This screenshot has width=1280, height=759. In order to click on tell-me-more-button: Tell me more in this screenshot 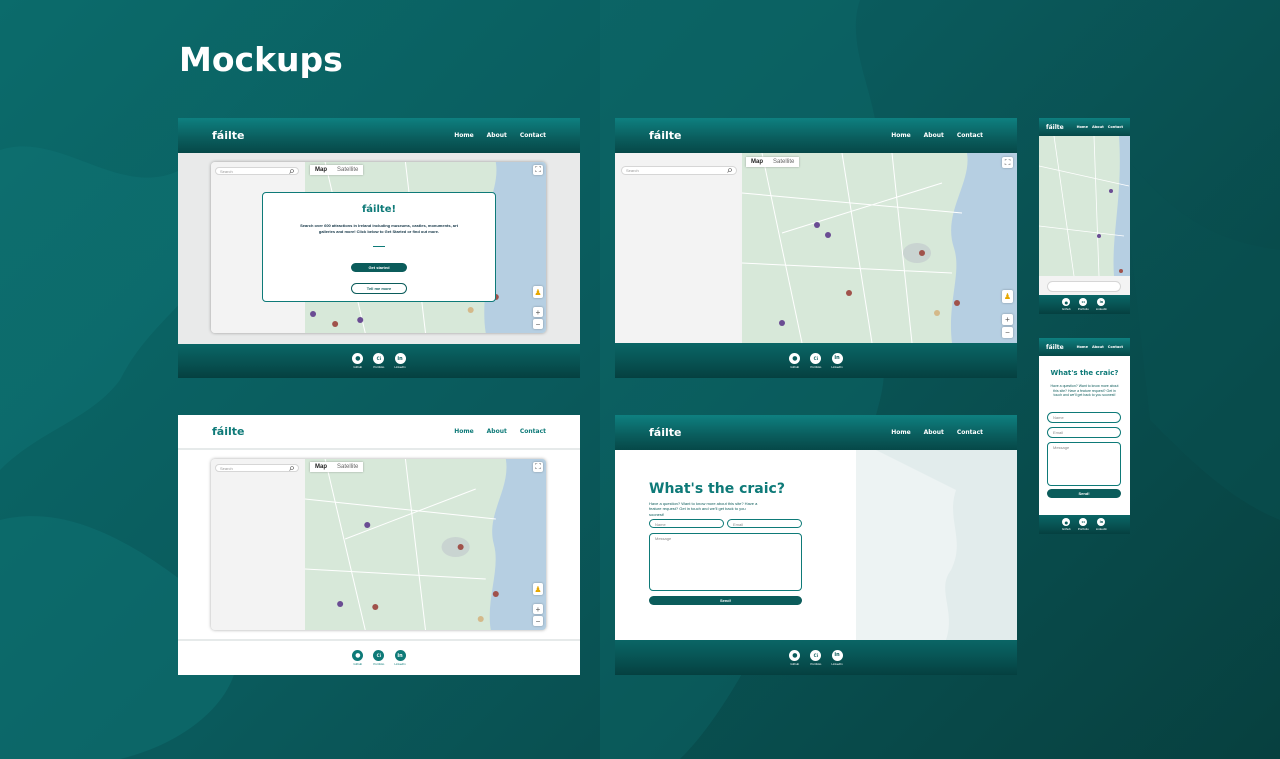, I will do `click(379, 289)`.